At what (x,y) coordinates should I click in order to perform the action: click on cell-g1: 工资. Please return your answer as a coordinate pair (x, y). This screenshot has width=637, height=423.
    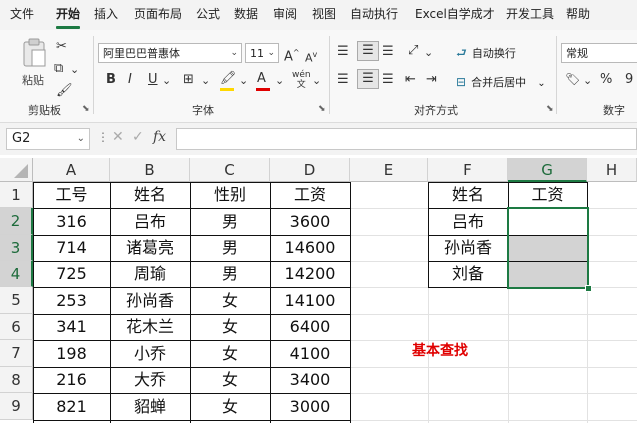
    Looking at the image, I should click on (547, 195).